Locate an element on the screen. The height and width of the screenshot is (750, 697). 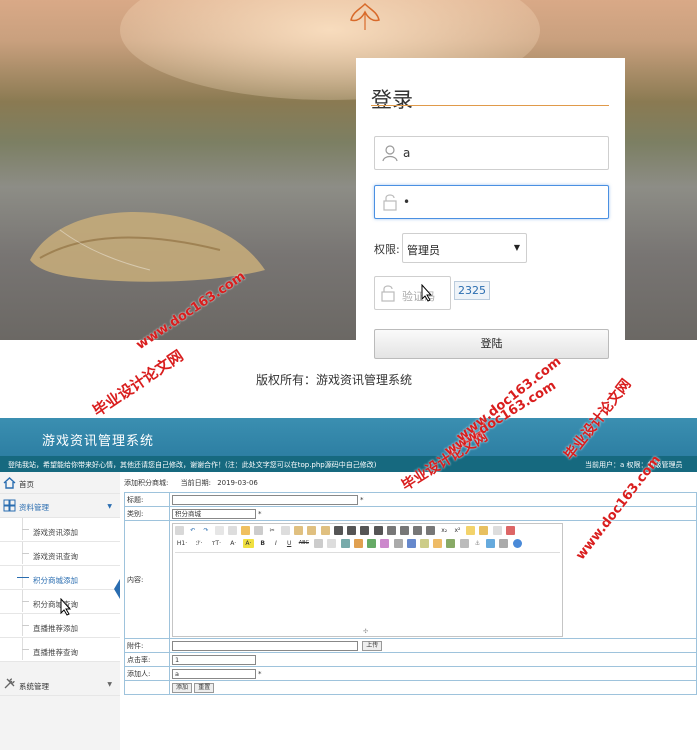
sidebar-item-data-management: 资料管理 ▼ is located at coordinates (60, 506).